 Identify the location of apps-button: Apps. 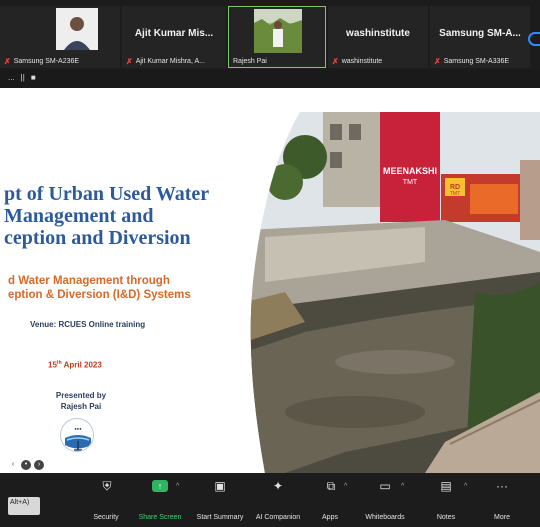
(330, 517).